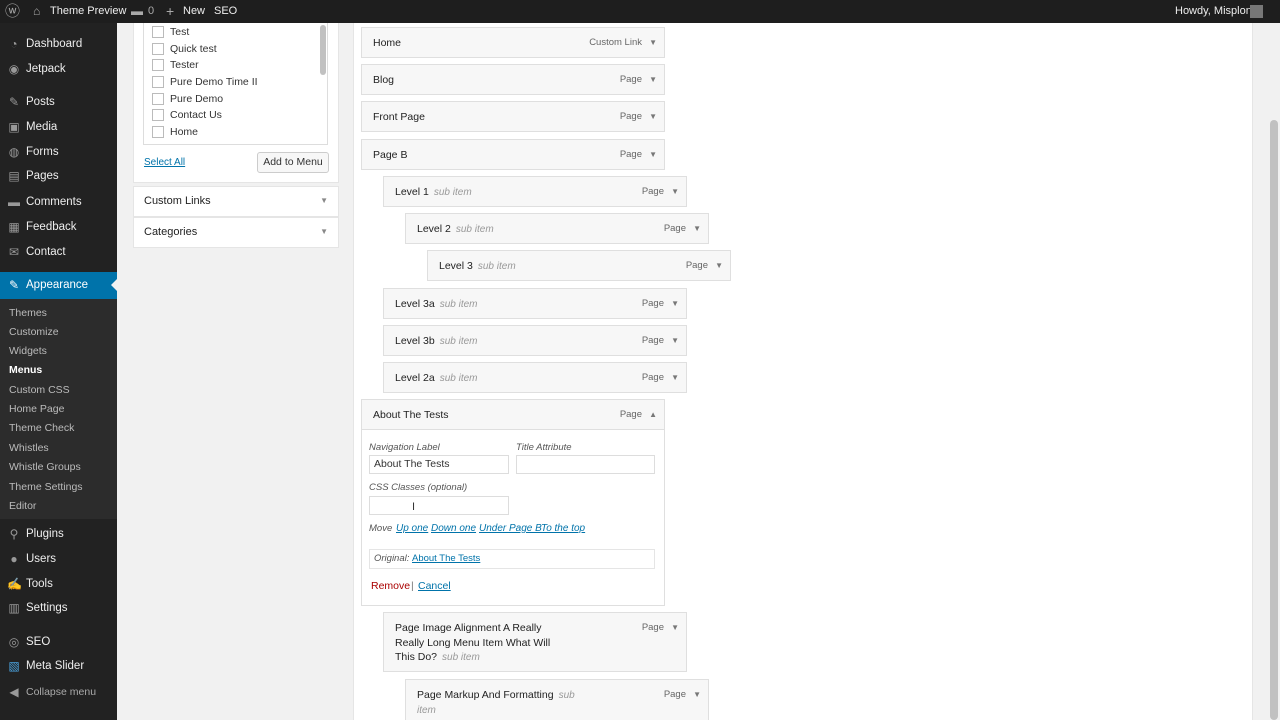 This screenshot has width=1280, height=720. What do you see at coordinates (58, 44) in the screenshot?
I see `sidebar-item-dashboard: ◔ Dashboard` at bounding box center [58, 44].